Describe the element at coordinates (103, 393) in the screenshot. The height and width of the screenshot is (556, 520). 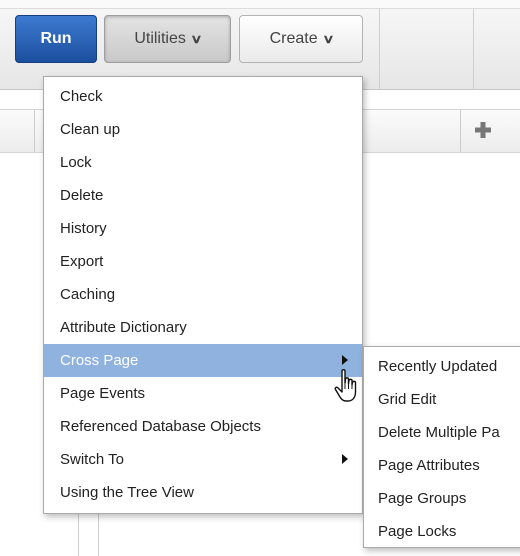
I see `menu-item-label: Page Events` at that location.